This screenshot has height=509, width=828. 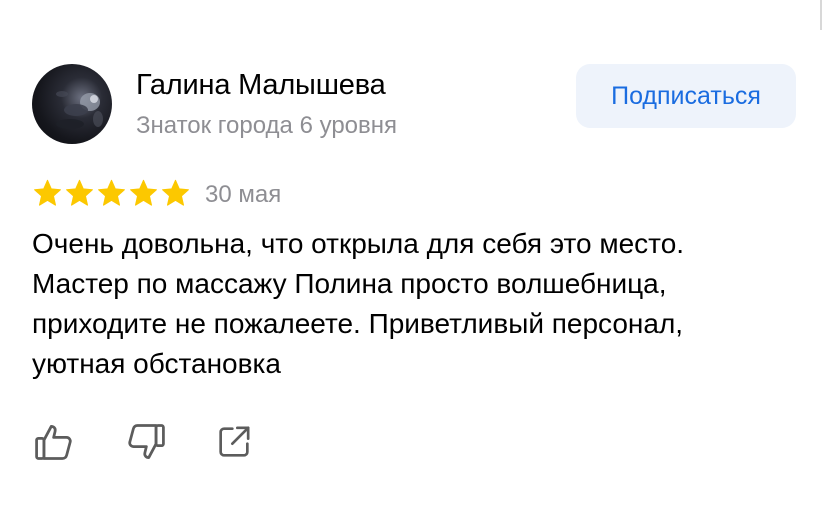 I want to click on thumbs-up-icon, so click(x=53, y=442).